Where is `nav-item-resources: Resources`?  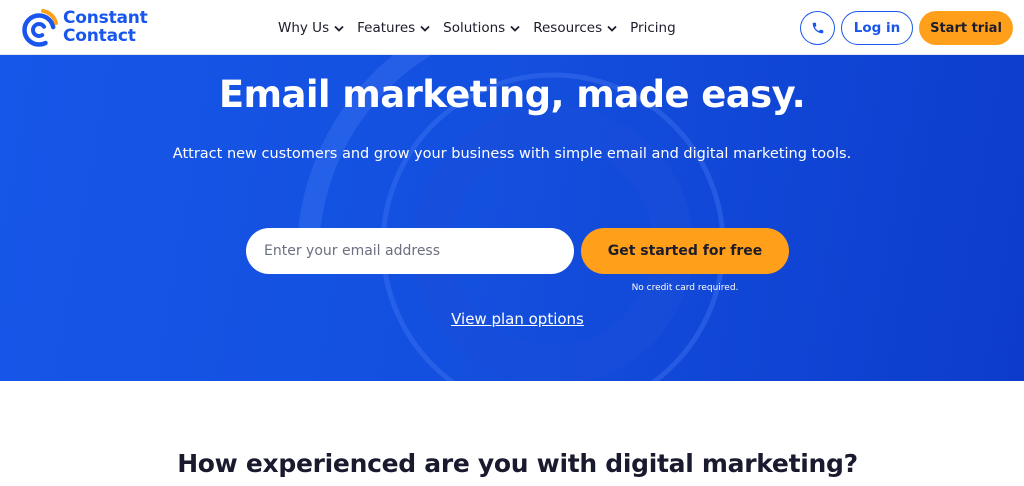 nav-item-resources: Resources is located at coordinates (575, 28).